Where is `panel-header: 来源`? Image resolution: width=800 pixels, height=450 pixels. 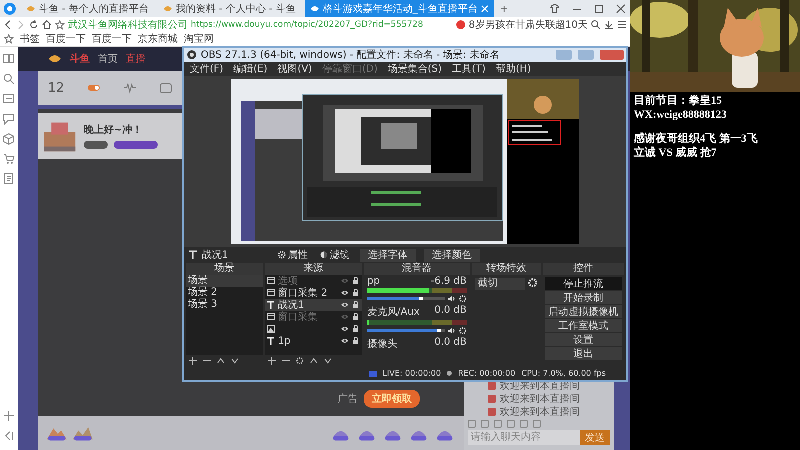
panel-header: 来源 is located at coordinates (313, 269).